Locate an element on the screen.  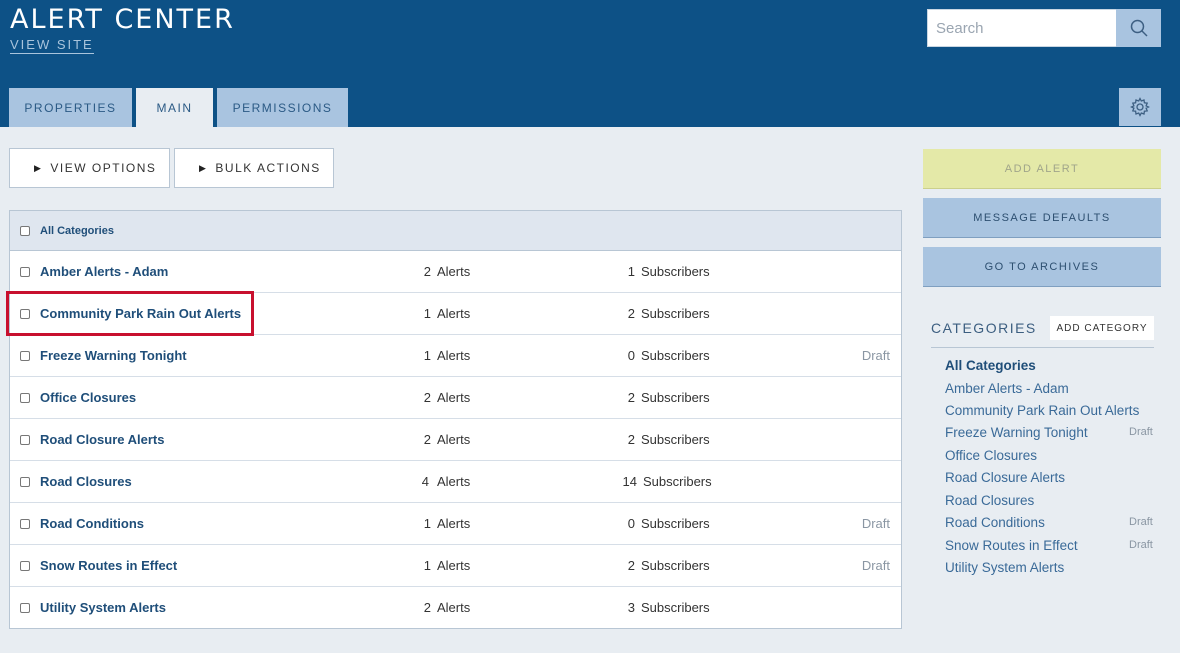
categories-heading: CATEGORIES is located at coordinates (984, 328).